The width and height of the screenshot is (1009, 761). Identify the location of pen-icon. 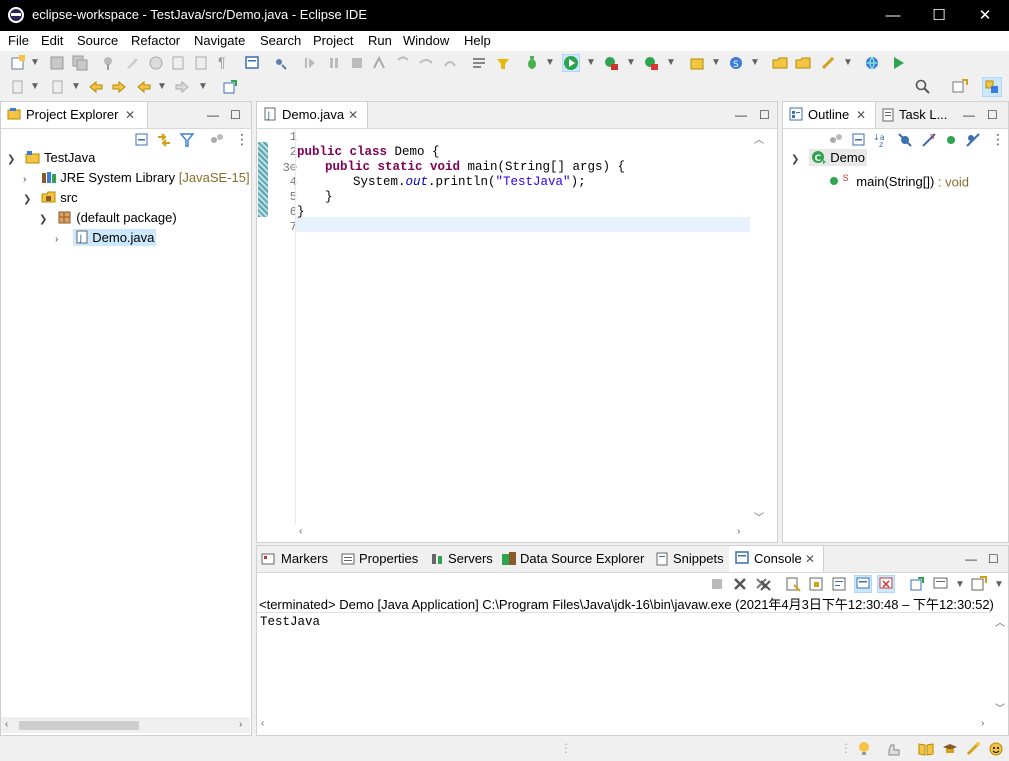
(132, 63).